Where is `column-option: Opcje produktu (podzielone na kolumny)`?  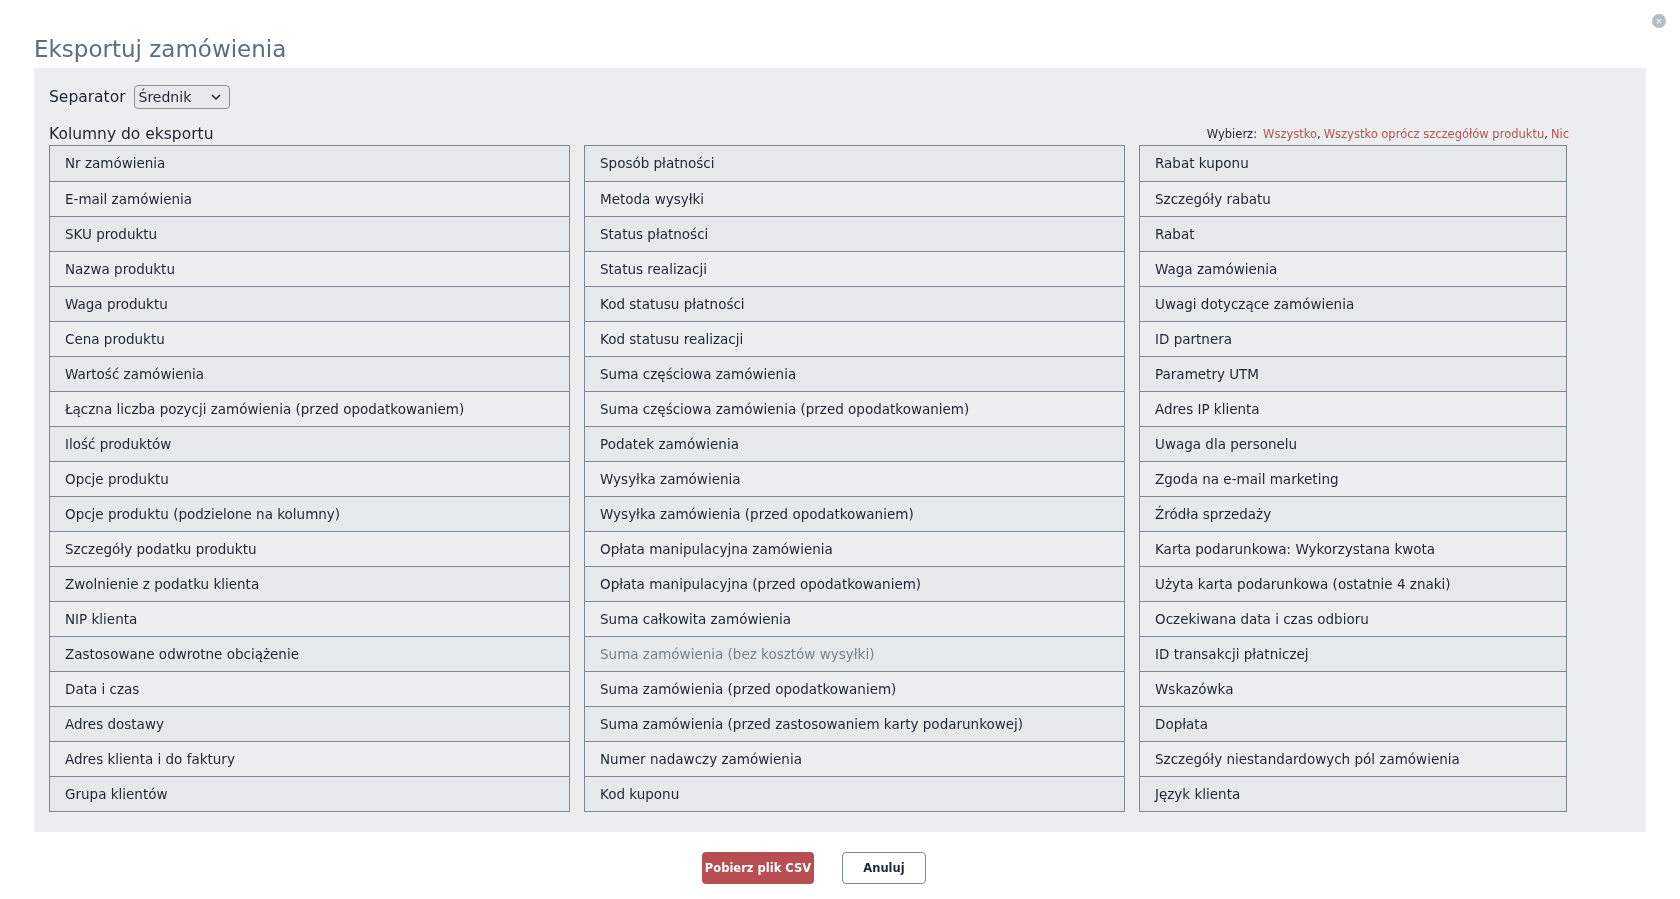
column-option: Opcje produktu (podzielone na kolumny) is located at coordinates (309, 513).